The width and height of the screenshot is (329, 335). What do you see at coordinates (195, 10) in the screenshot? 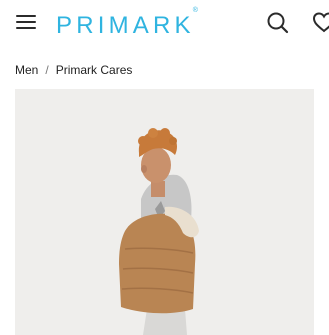
I see `logo-registered-mark: ®` at bounding box center [195, 10].